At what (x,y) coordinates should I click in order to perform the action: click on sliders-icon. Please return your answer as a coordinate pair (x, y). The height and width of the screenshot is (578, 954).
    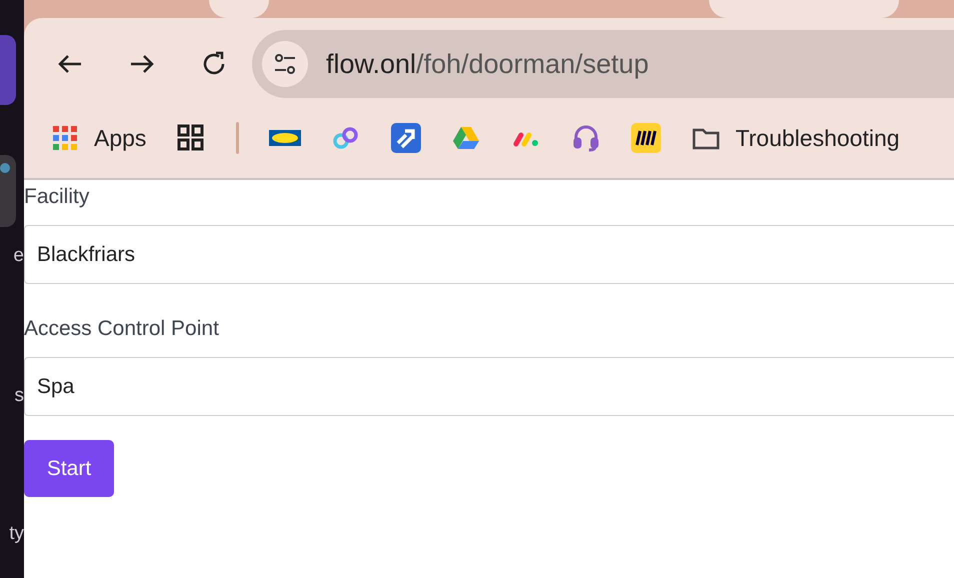
    Looking at the image, I should click on (285, 64).